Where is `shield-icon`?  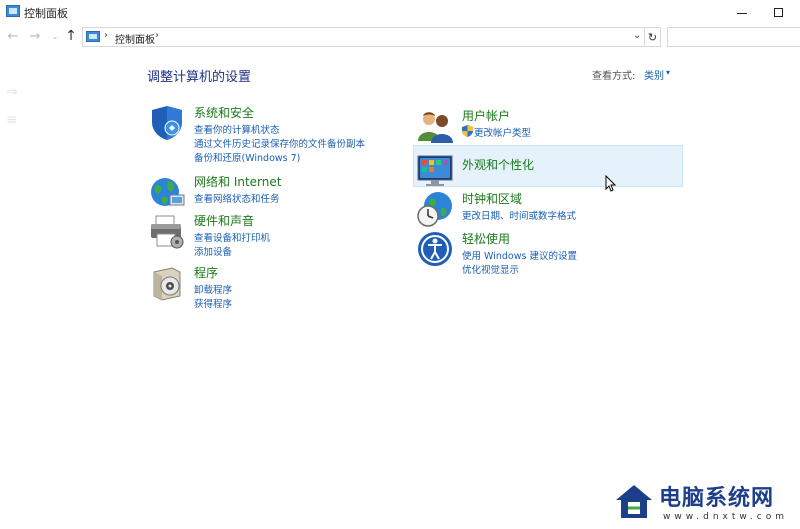
shield-icon is located at coordinates (167, 123).